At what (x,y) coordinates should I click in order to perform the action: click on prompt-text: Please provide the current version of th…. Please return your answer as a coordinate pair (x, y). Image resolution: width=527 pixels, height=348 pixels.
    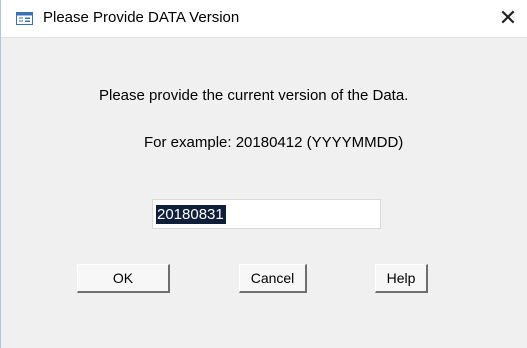
    Looking at the image, I should click on (254, 95).